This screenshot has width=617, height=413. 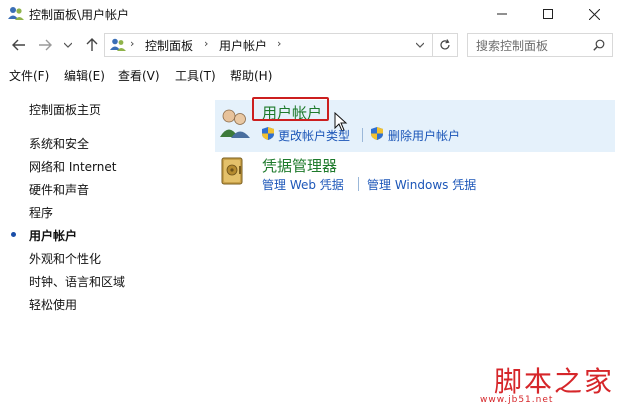 I want to click on search-placeholder: 搜索控制面板, so click(x=512, y=46).